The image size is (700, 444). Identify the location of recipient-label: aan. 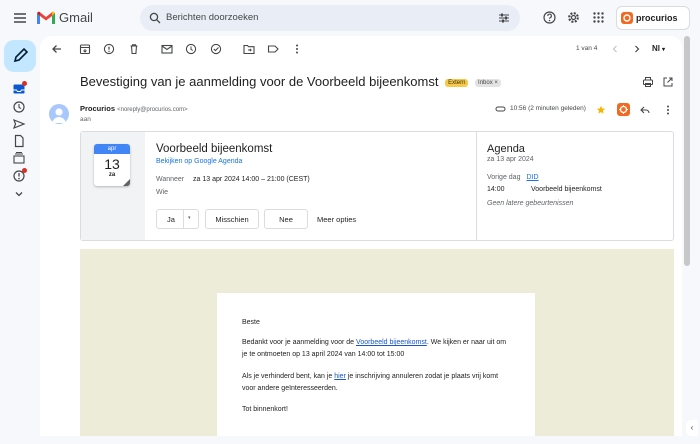
(85, 119).